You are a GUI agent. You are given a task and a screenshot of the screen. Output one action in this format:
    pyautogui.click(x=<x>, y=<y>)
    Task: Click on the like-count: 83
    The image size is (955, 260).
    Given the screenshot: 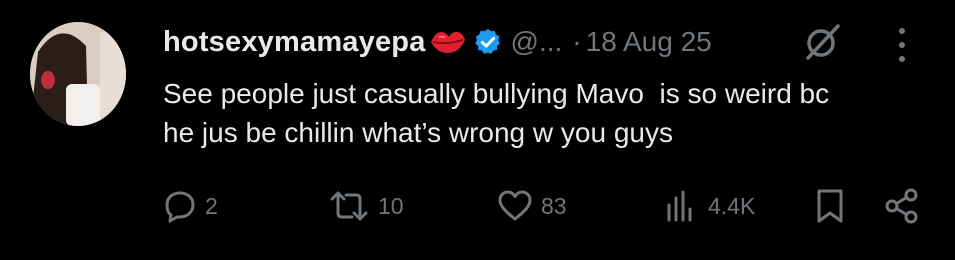 What is the action you would take?
    pyautogui.click(x=554, y=205)
    